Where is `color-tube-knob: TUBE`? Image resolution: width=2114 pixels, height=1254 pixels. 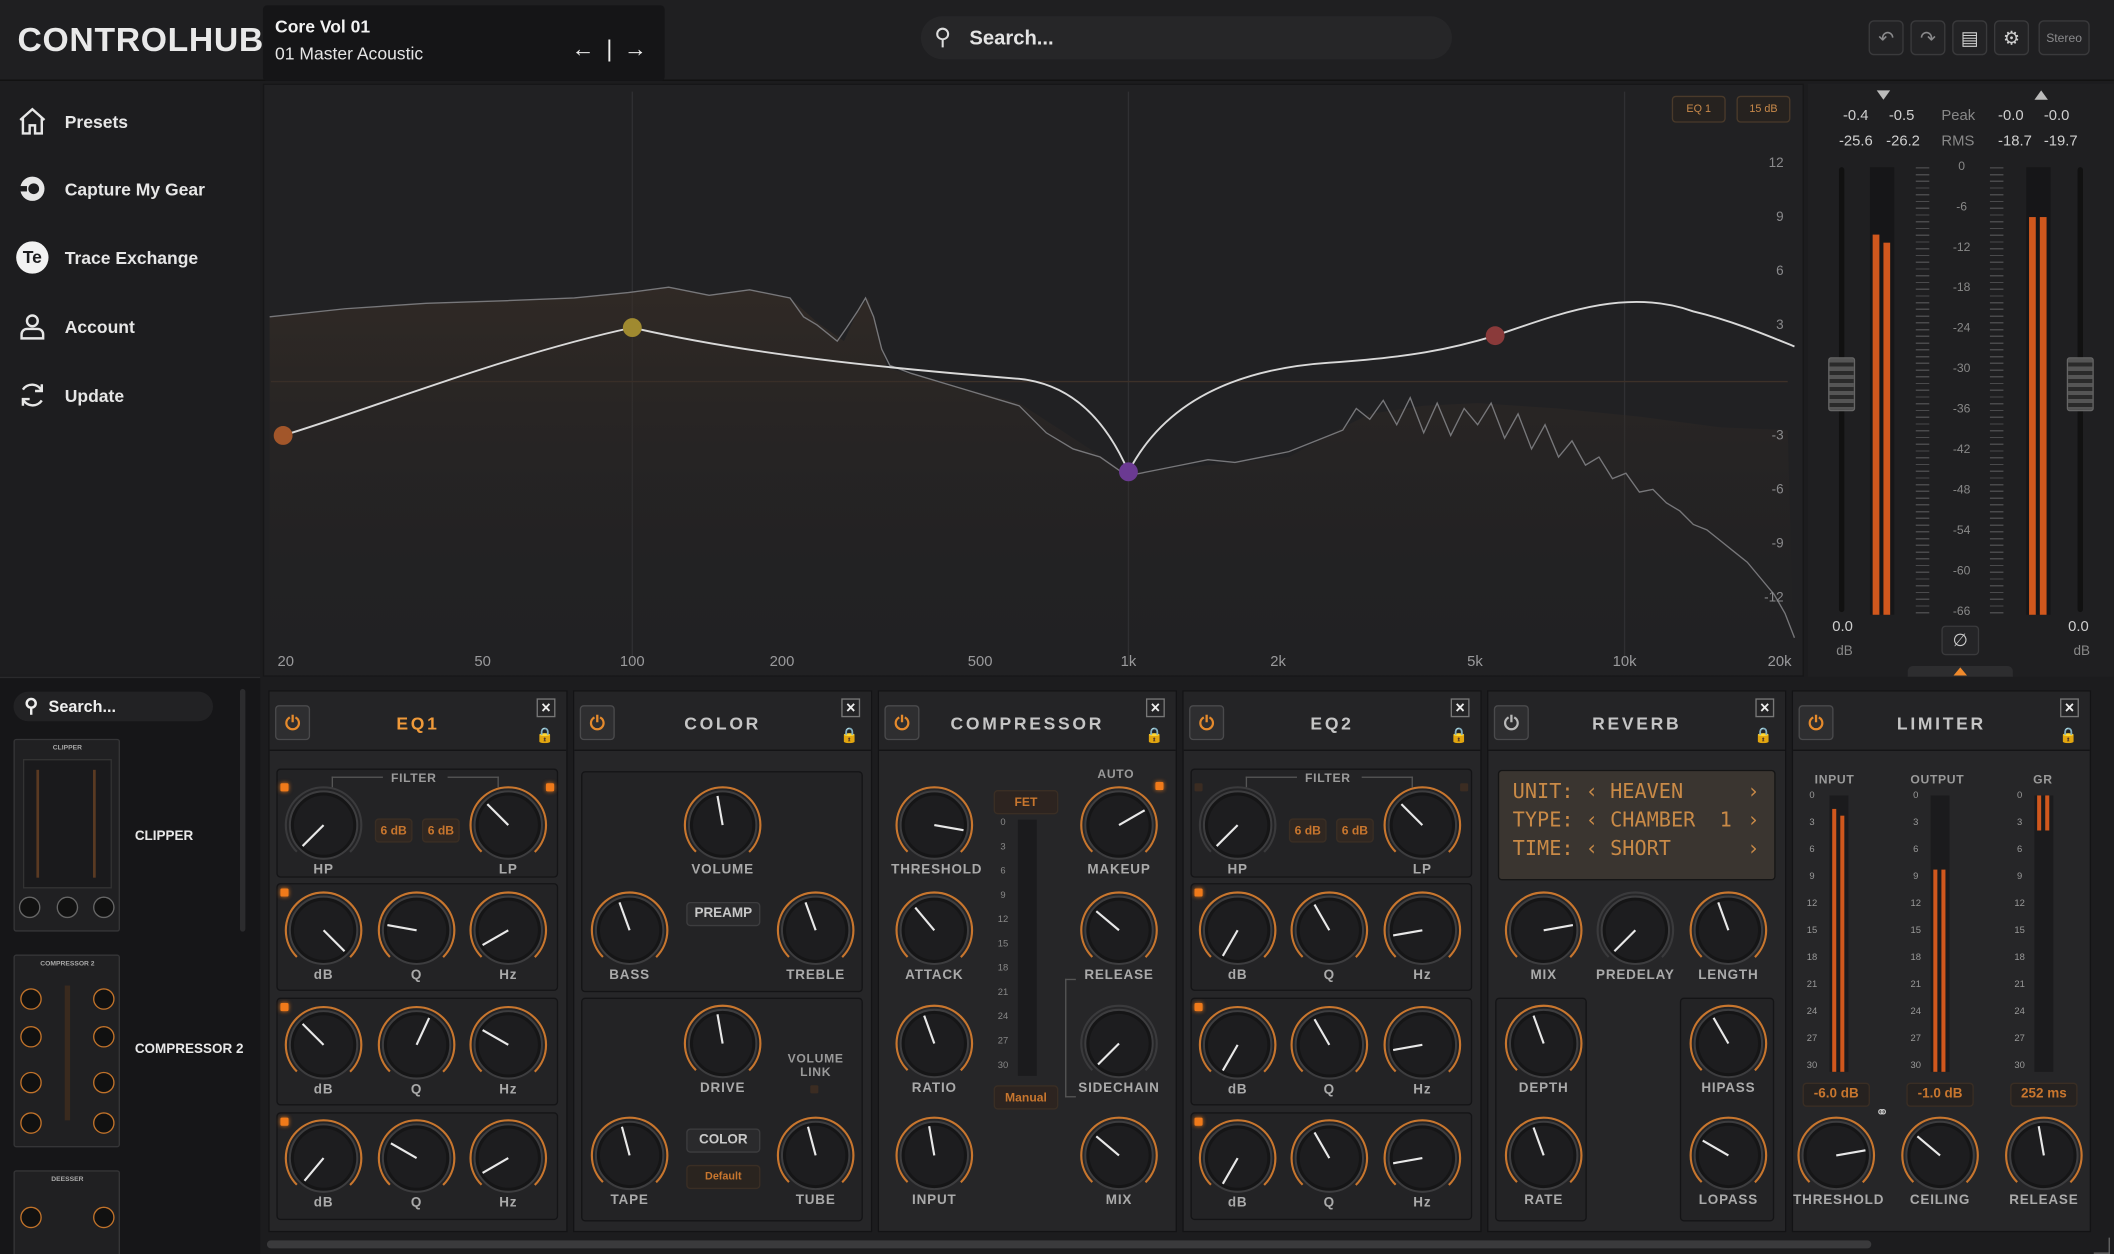
color-tube-knob: TUBE is located at coordinates (816, 1161).